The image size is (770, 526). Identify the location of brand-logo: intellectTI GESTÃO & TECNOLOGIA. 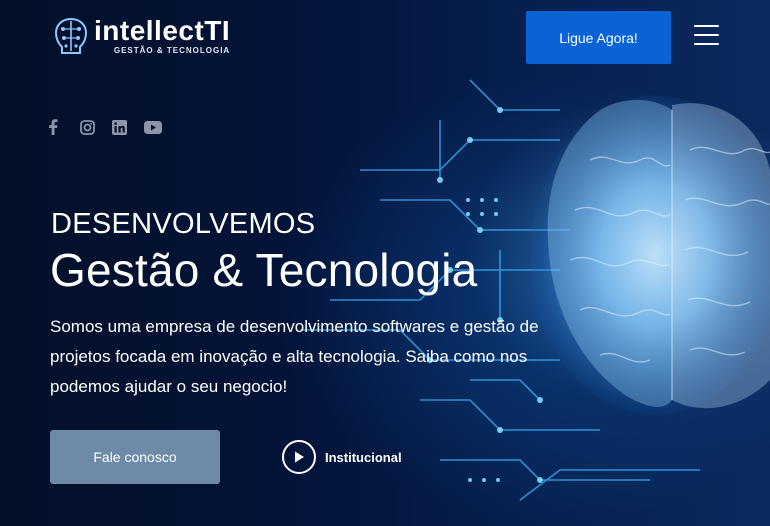
(141, 36).